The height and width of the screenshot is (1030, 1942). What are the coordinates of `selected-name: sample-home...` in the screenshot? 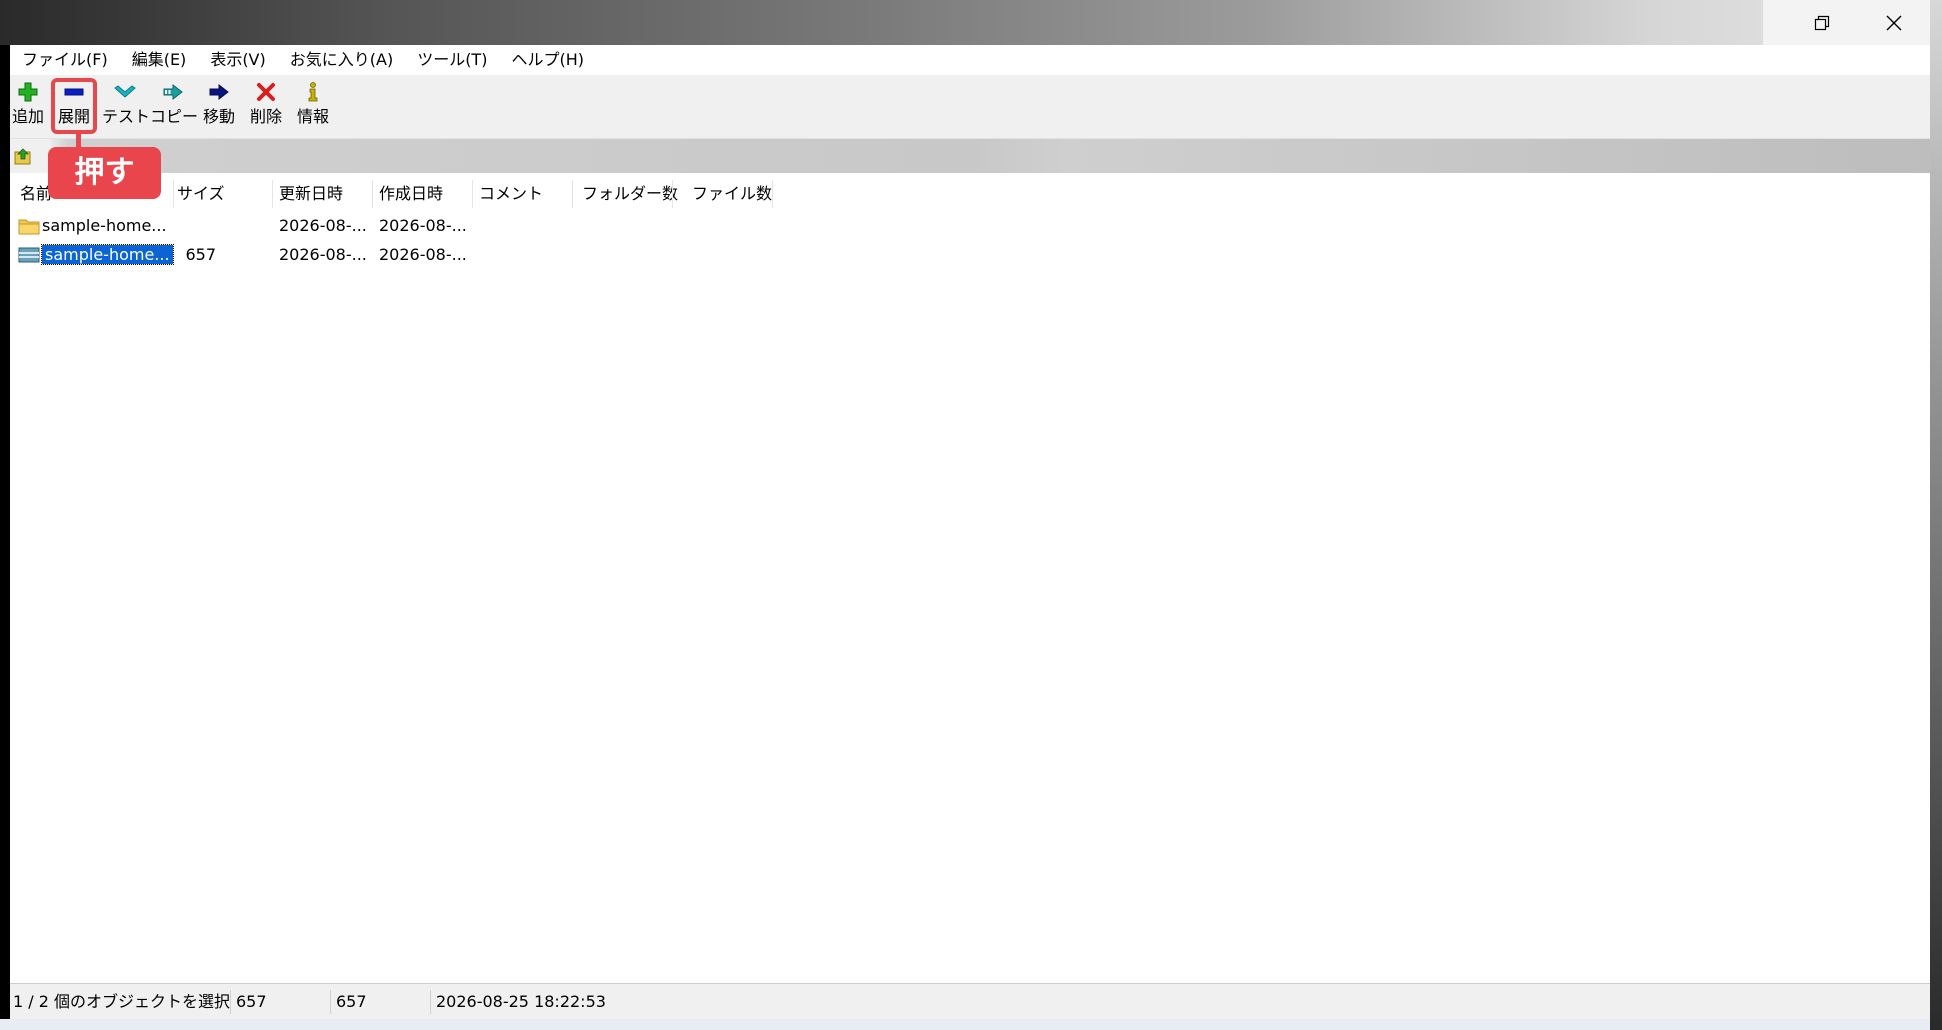 It's located at (107, 254).